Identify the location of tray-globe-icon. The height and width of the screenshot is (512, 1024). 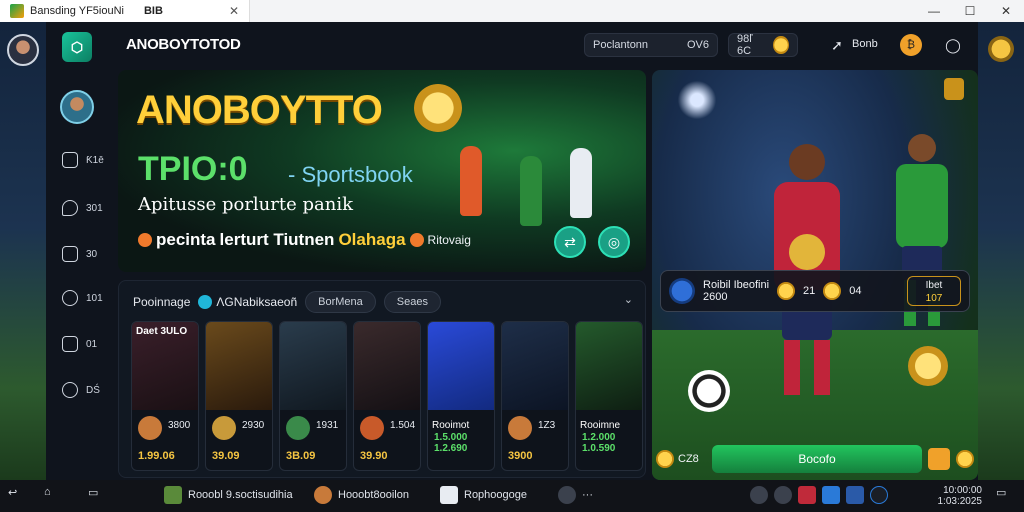
(759, 495).